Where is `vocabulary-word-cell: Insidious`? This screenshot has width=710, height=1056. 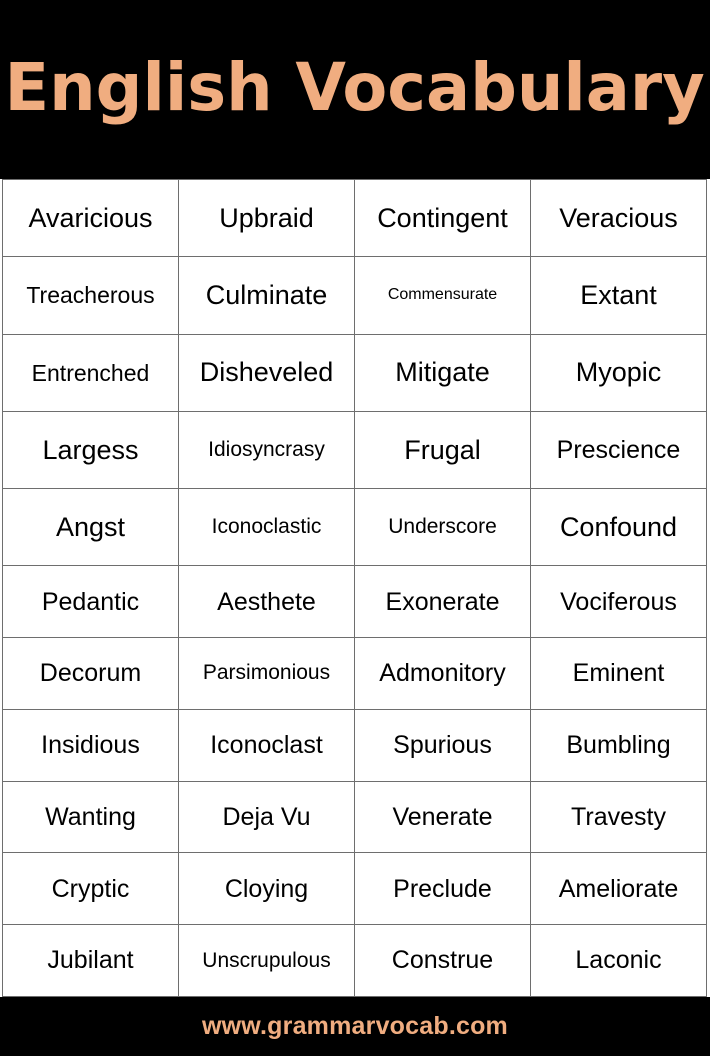 vocabulary-word-cell: Insidious is located at coordinates (90, 745).